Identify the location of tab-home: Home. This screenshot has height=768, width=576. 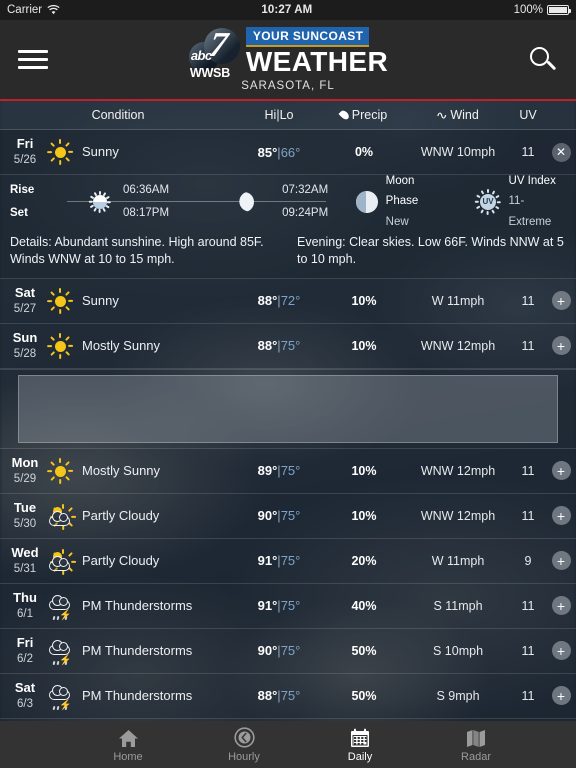
(128, 745).